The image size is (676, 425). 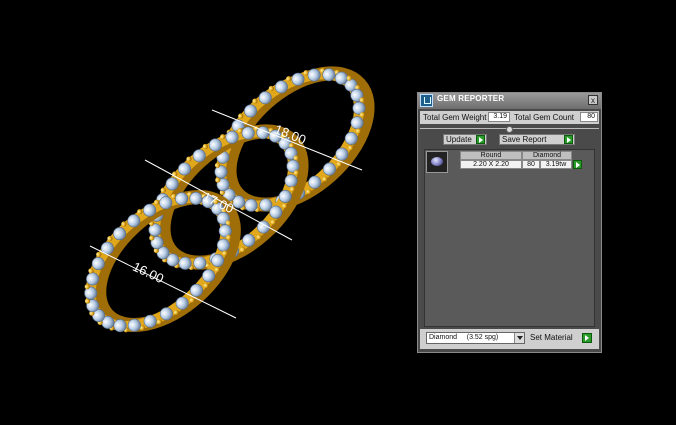 What do you see at coordinates (455, 117) in the screenshot?
I see `total-gem-weight-label: Total Gem Weight` at bounding box center [455, 117].